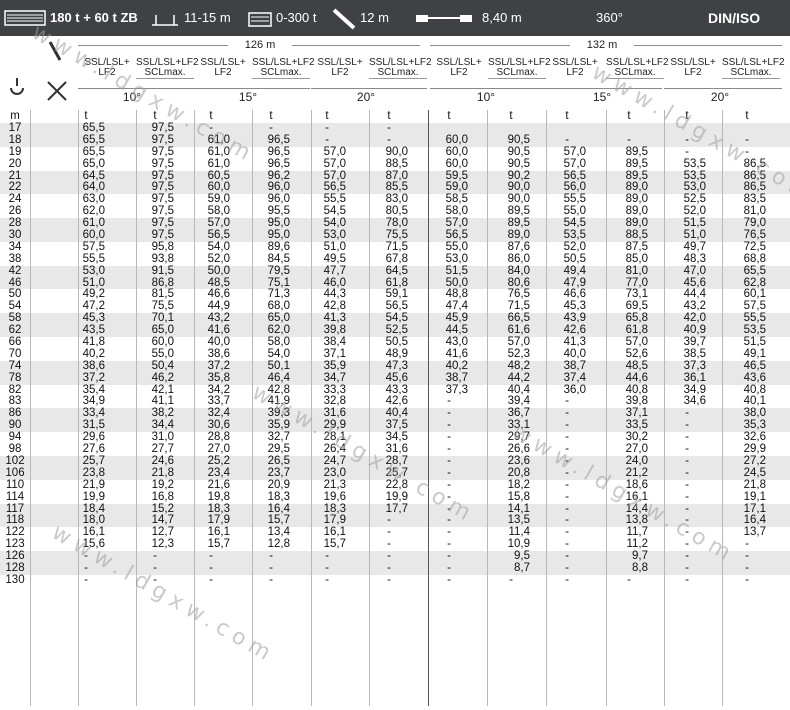 The image size is (790, 710). What do you see at coordinates (15, 163) in the screenshot?
I see `radius-cell: 20` at bounding box center [15, 163].